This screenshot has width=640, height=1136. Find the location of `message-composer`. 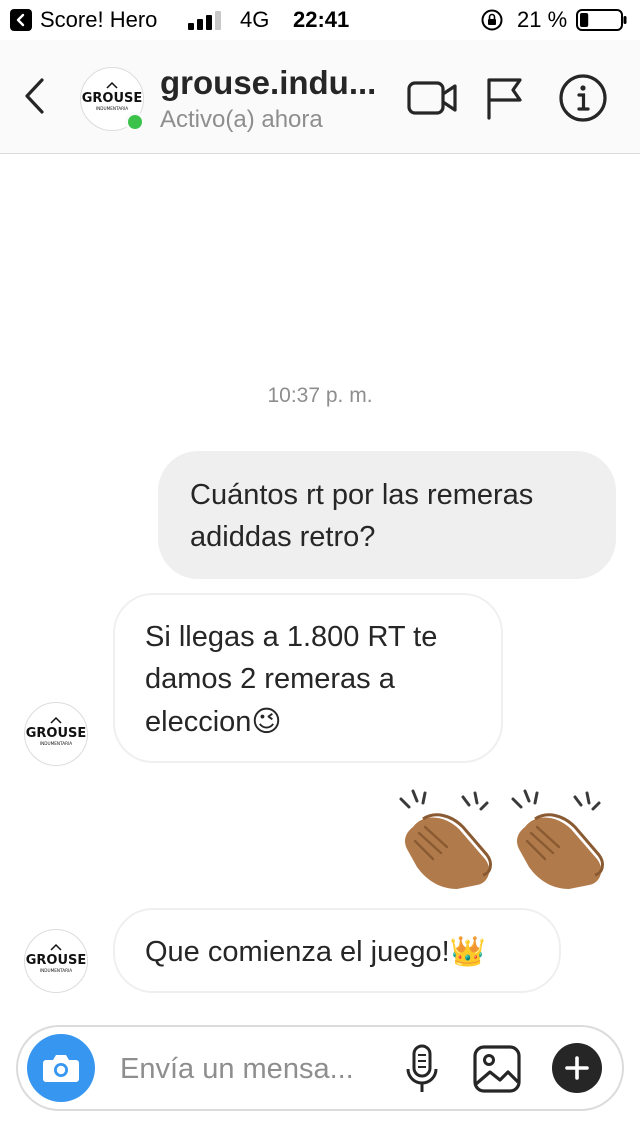

message-composer is located at coordinates (320, 1068).